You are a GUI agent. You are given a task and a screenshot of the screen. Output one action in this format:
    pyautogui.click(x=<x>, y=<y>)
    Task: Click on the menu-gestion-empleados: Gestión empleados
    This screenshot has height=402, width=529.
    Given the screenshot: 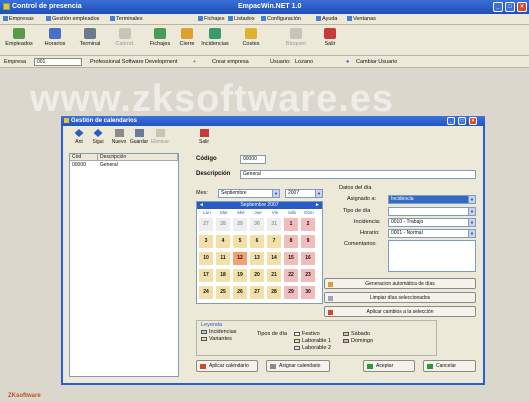 What is the action you would take?
    pyautogui.click(x=72, y=19)
    